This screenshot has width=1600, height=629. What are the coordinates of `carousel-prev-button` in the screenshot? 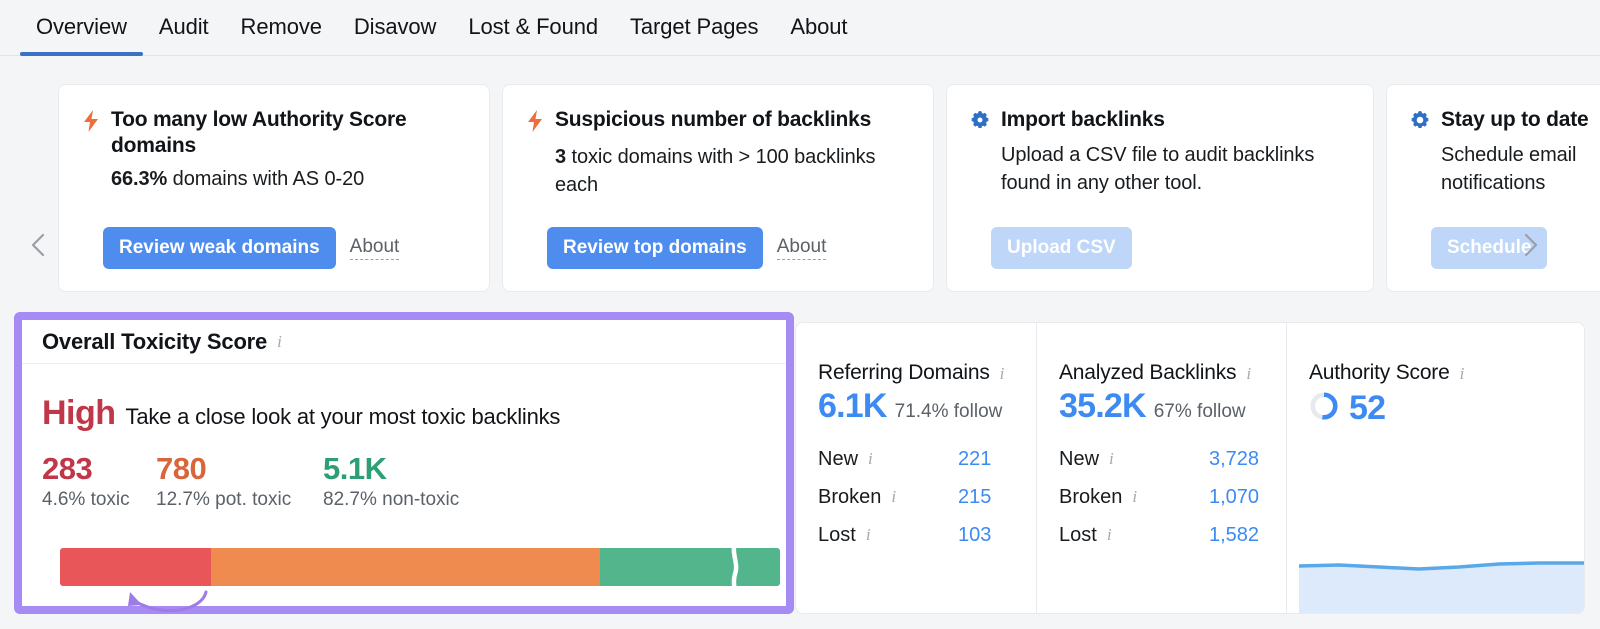 It's located at (39, 245).